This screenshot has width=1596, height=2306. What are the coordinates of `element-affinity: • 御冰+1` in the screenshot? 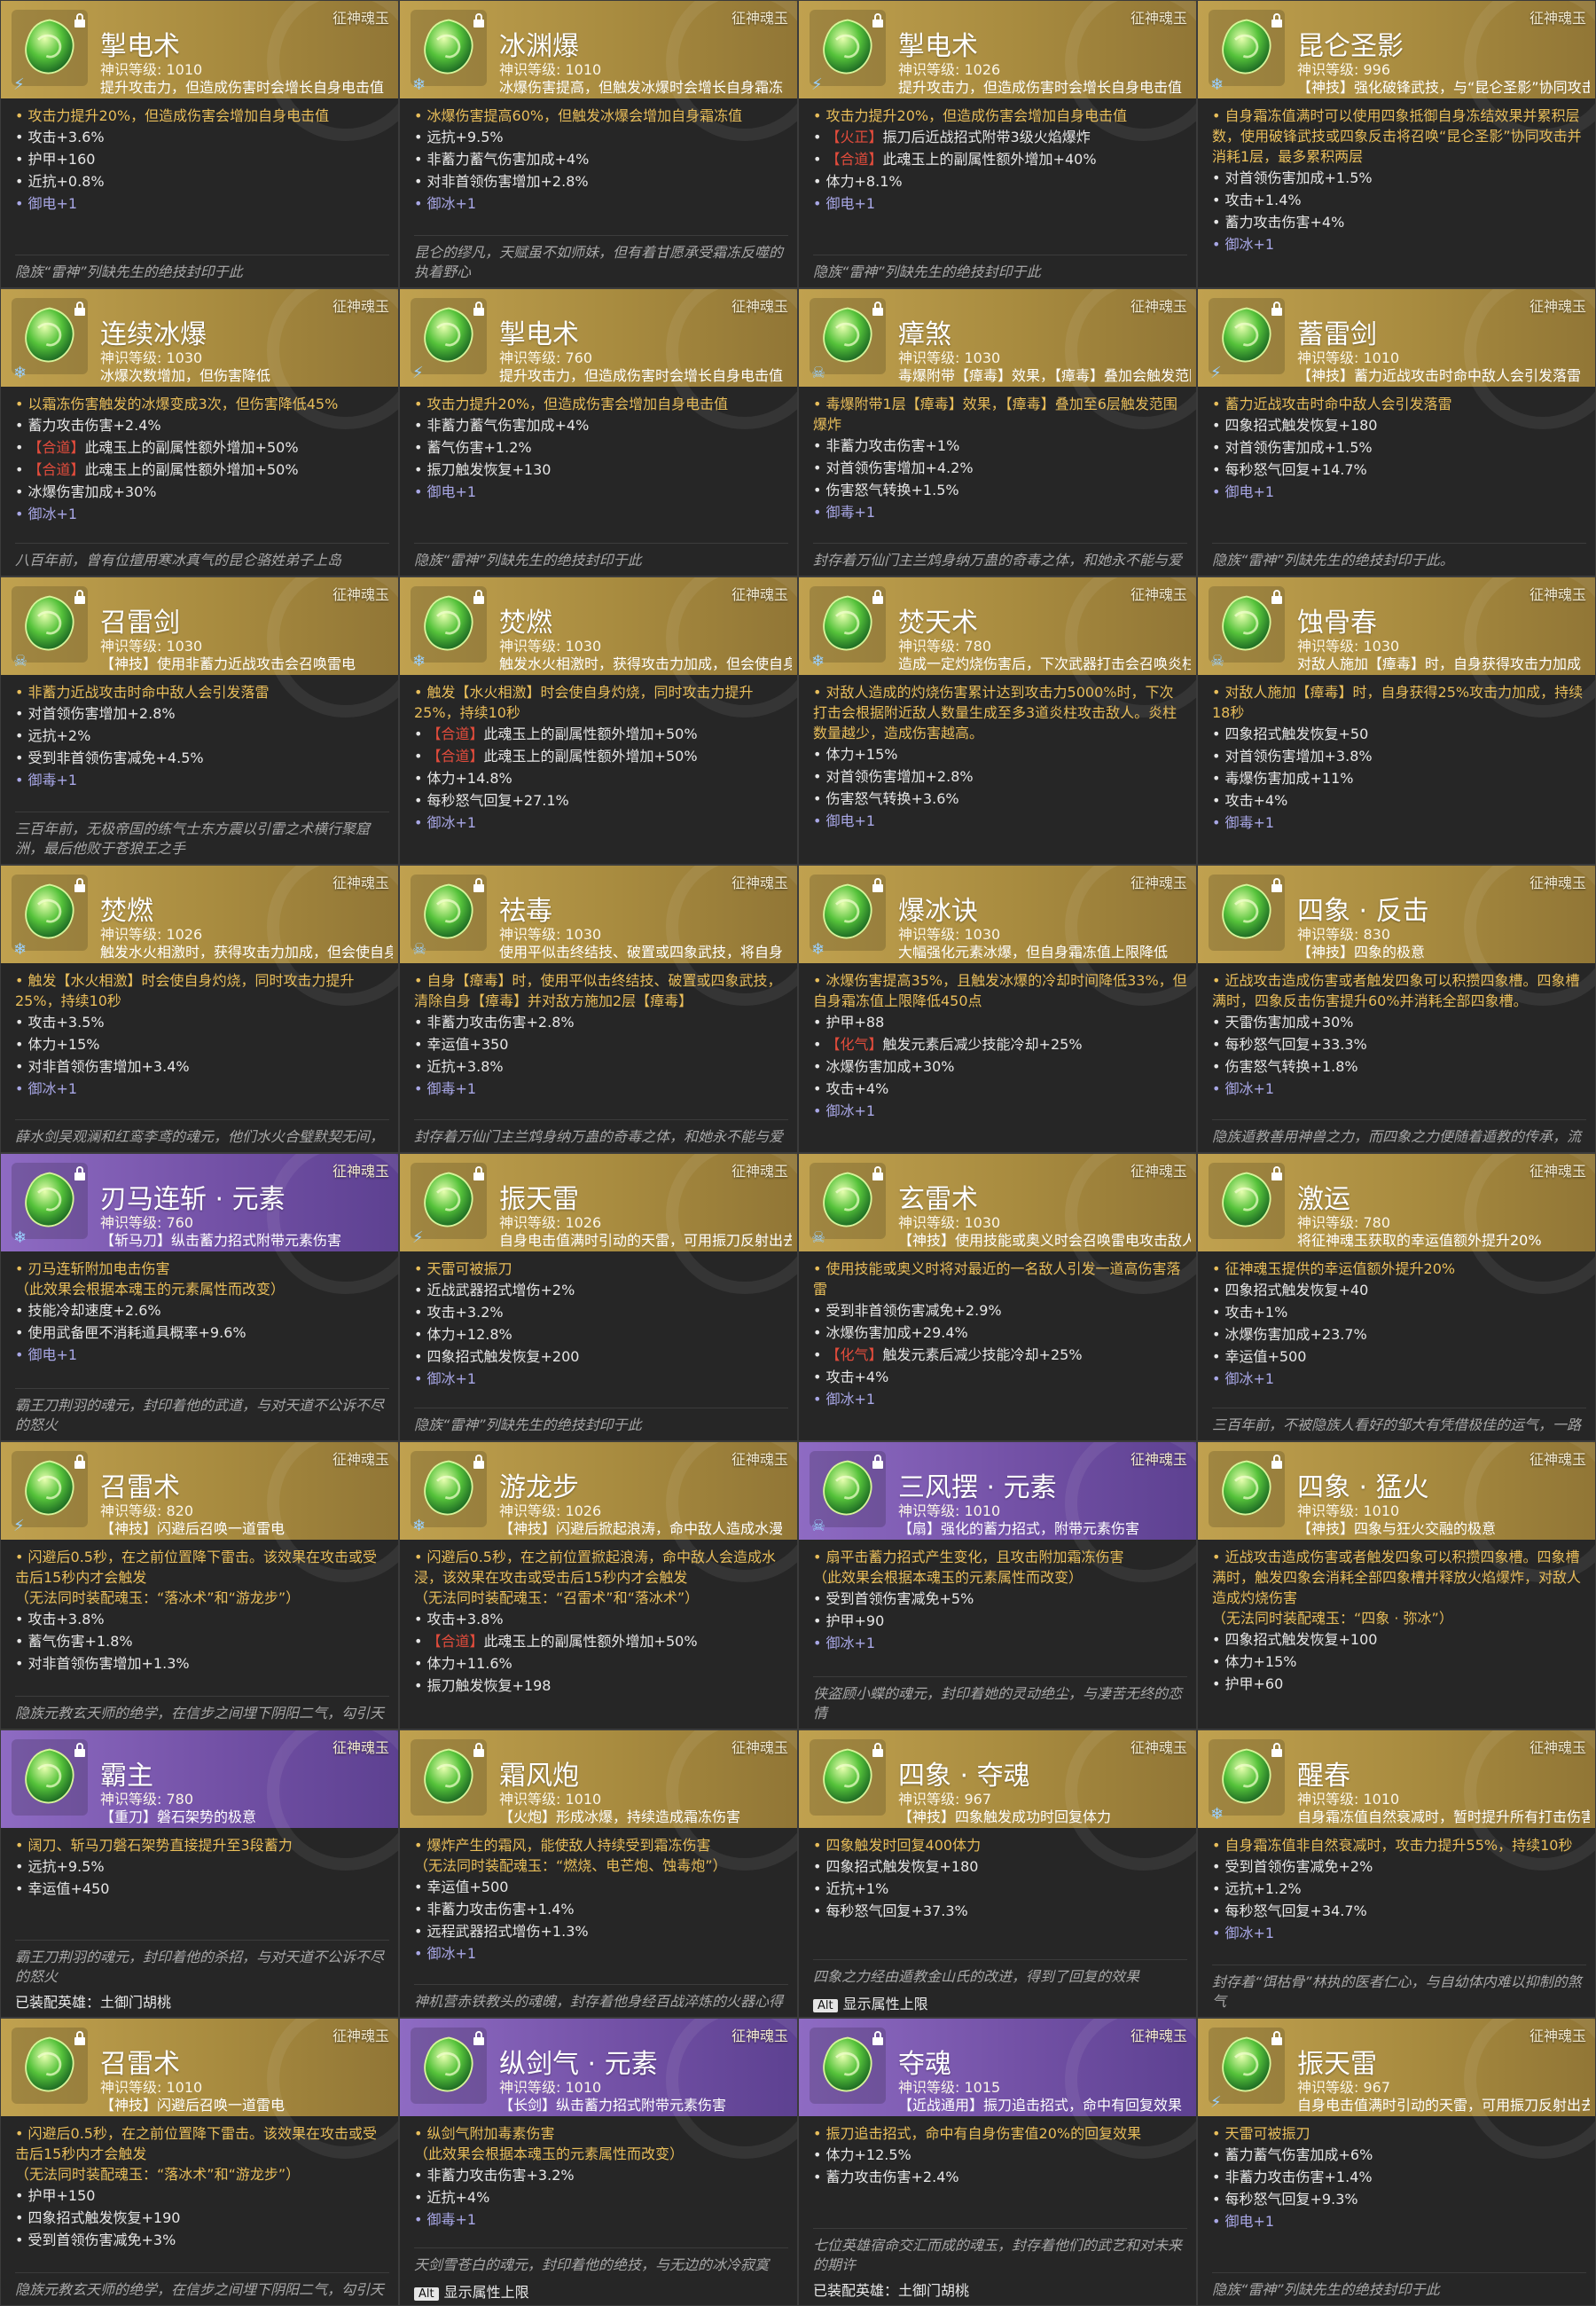 It's located at (47, 1088).